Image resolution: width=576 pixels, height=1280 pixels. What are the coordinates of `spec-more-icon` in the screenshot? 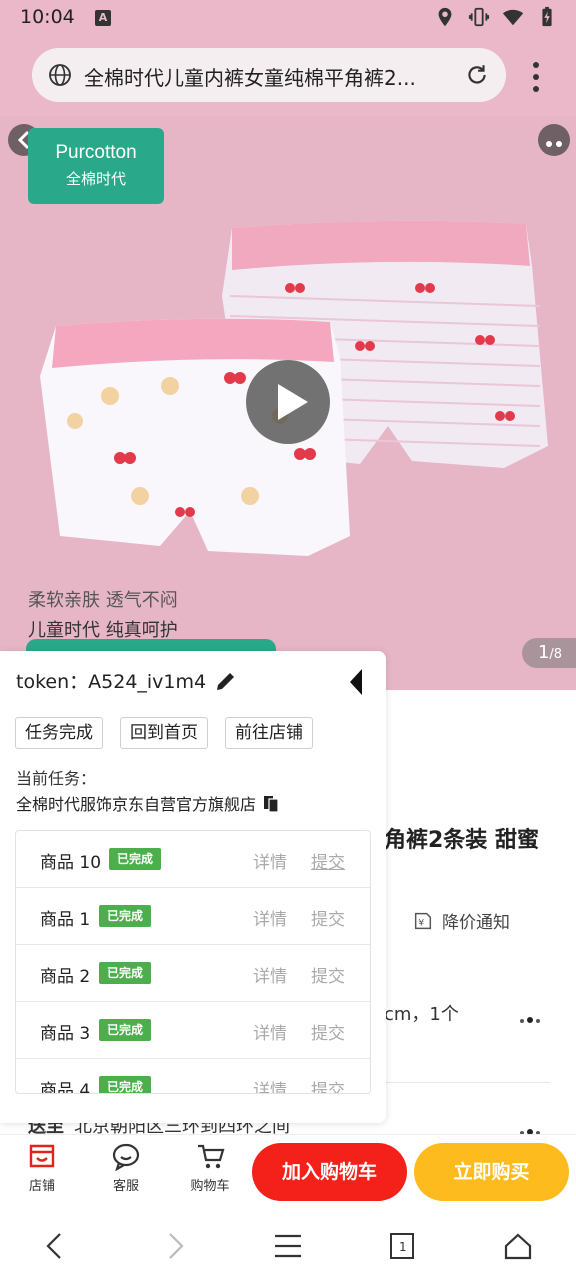 It's located at (531, 1017).